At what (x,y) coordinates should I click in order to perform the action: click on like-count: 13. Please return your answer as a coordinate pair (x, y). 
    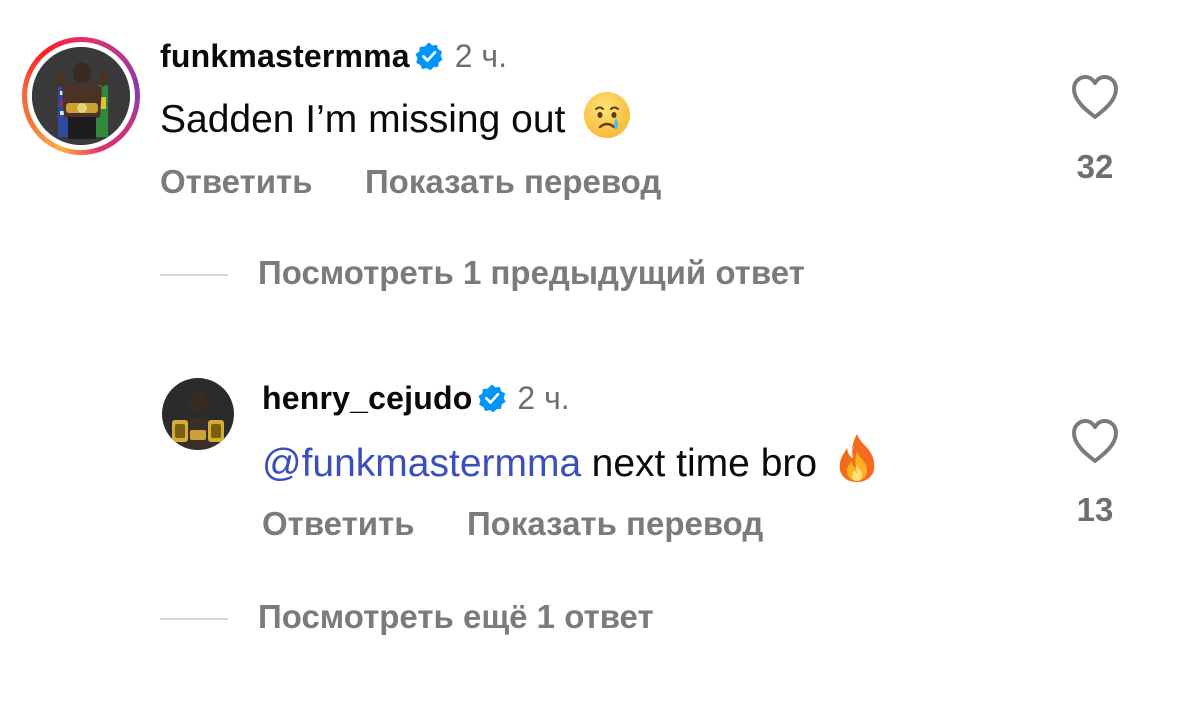
    Looking at the image, I should click on (1095, 509).